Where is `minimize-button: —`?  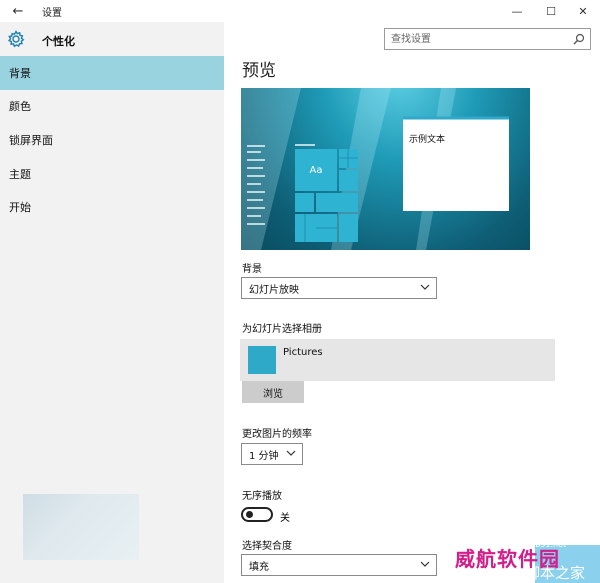 minimize-button: — is located at coordinates (517, 11).